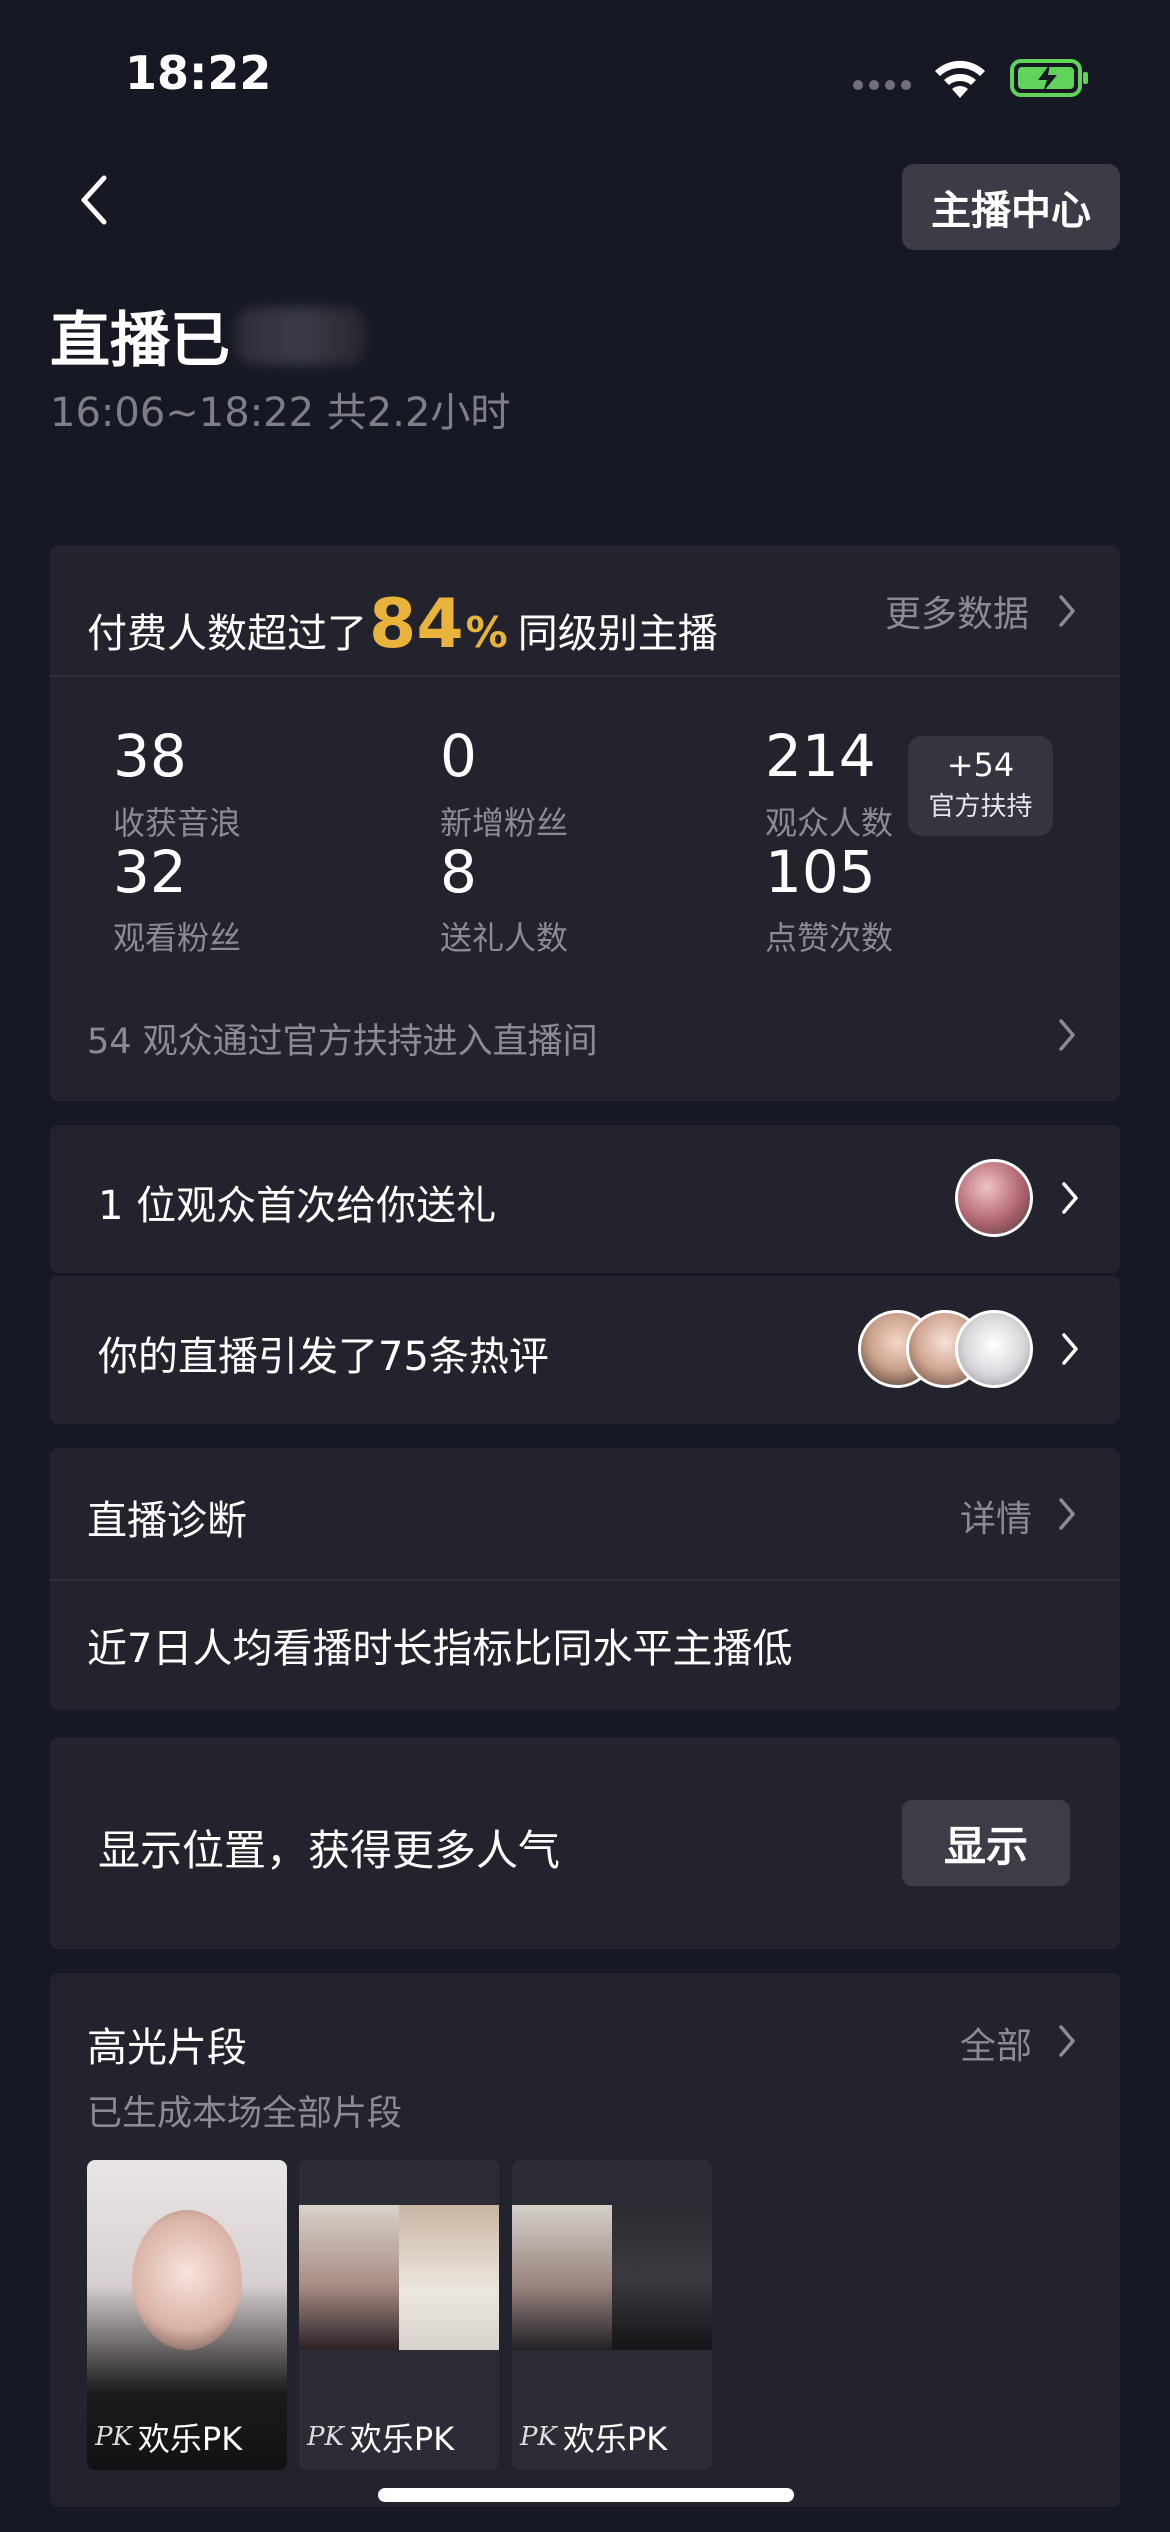 The image size is (1170, 2532). I want to click on live-diagnosis-card: 直播诊断 详情 近7日人均看播时长指标比同水平主播低, so click(585, 1579).